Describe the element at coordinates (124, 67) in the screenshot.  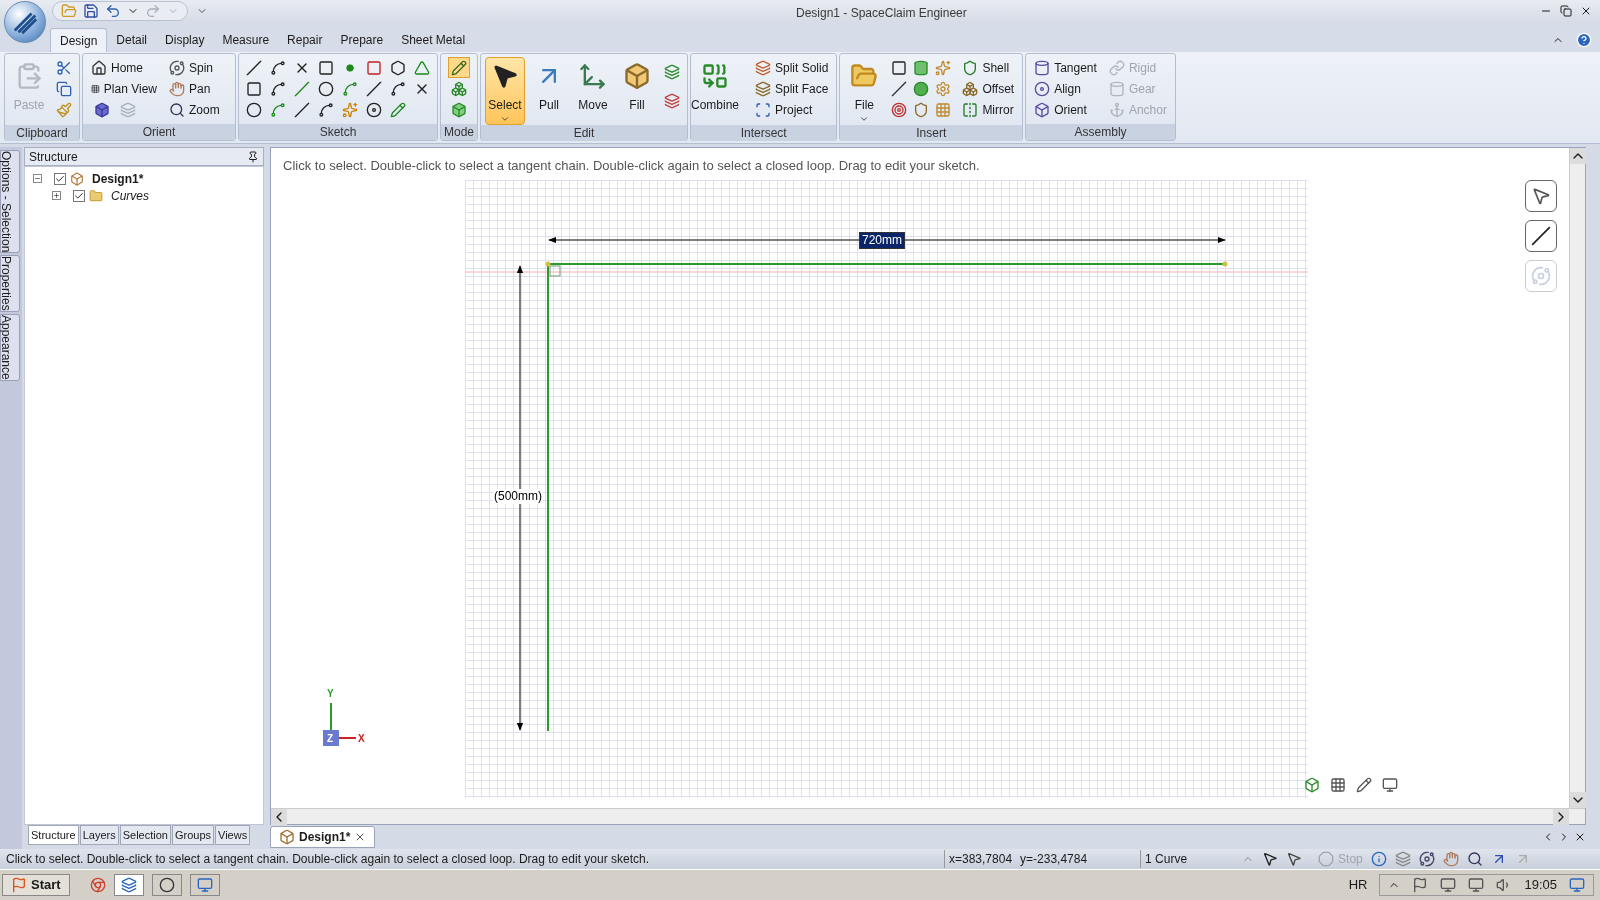
I see `ribbon-button: Home` at that location.